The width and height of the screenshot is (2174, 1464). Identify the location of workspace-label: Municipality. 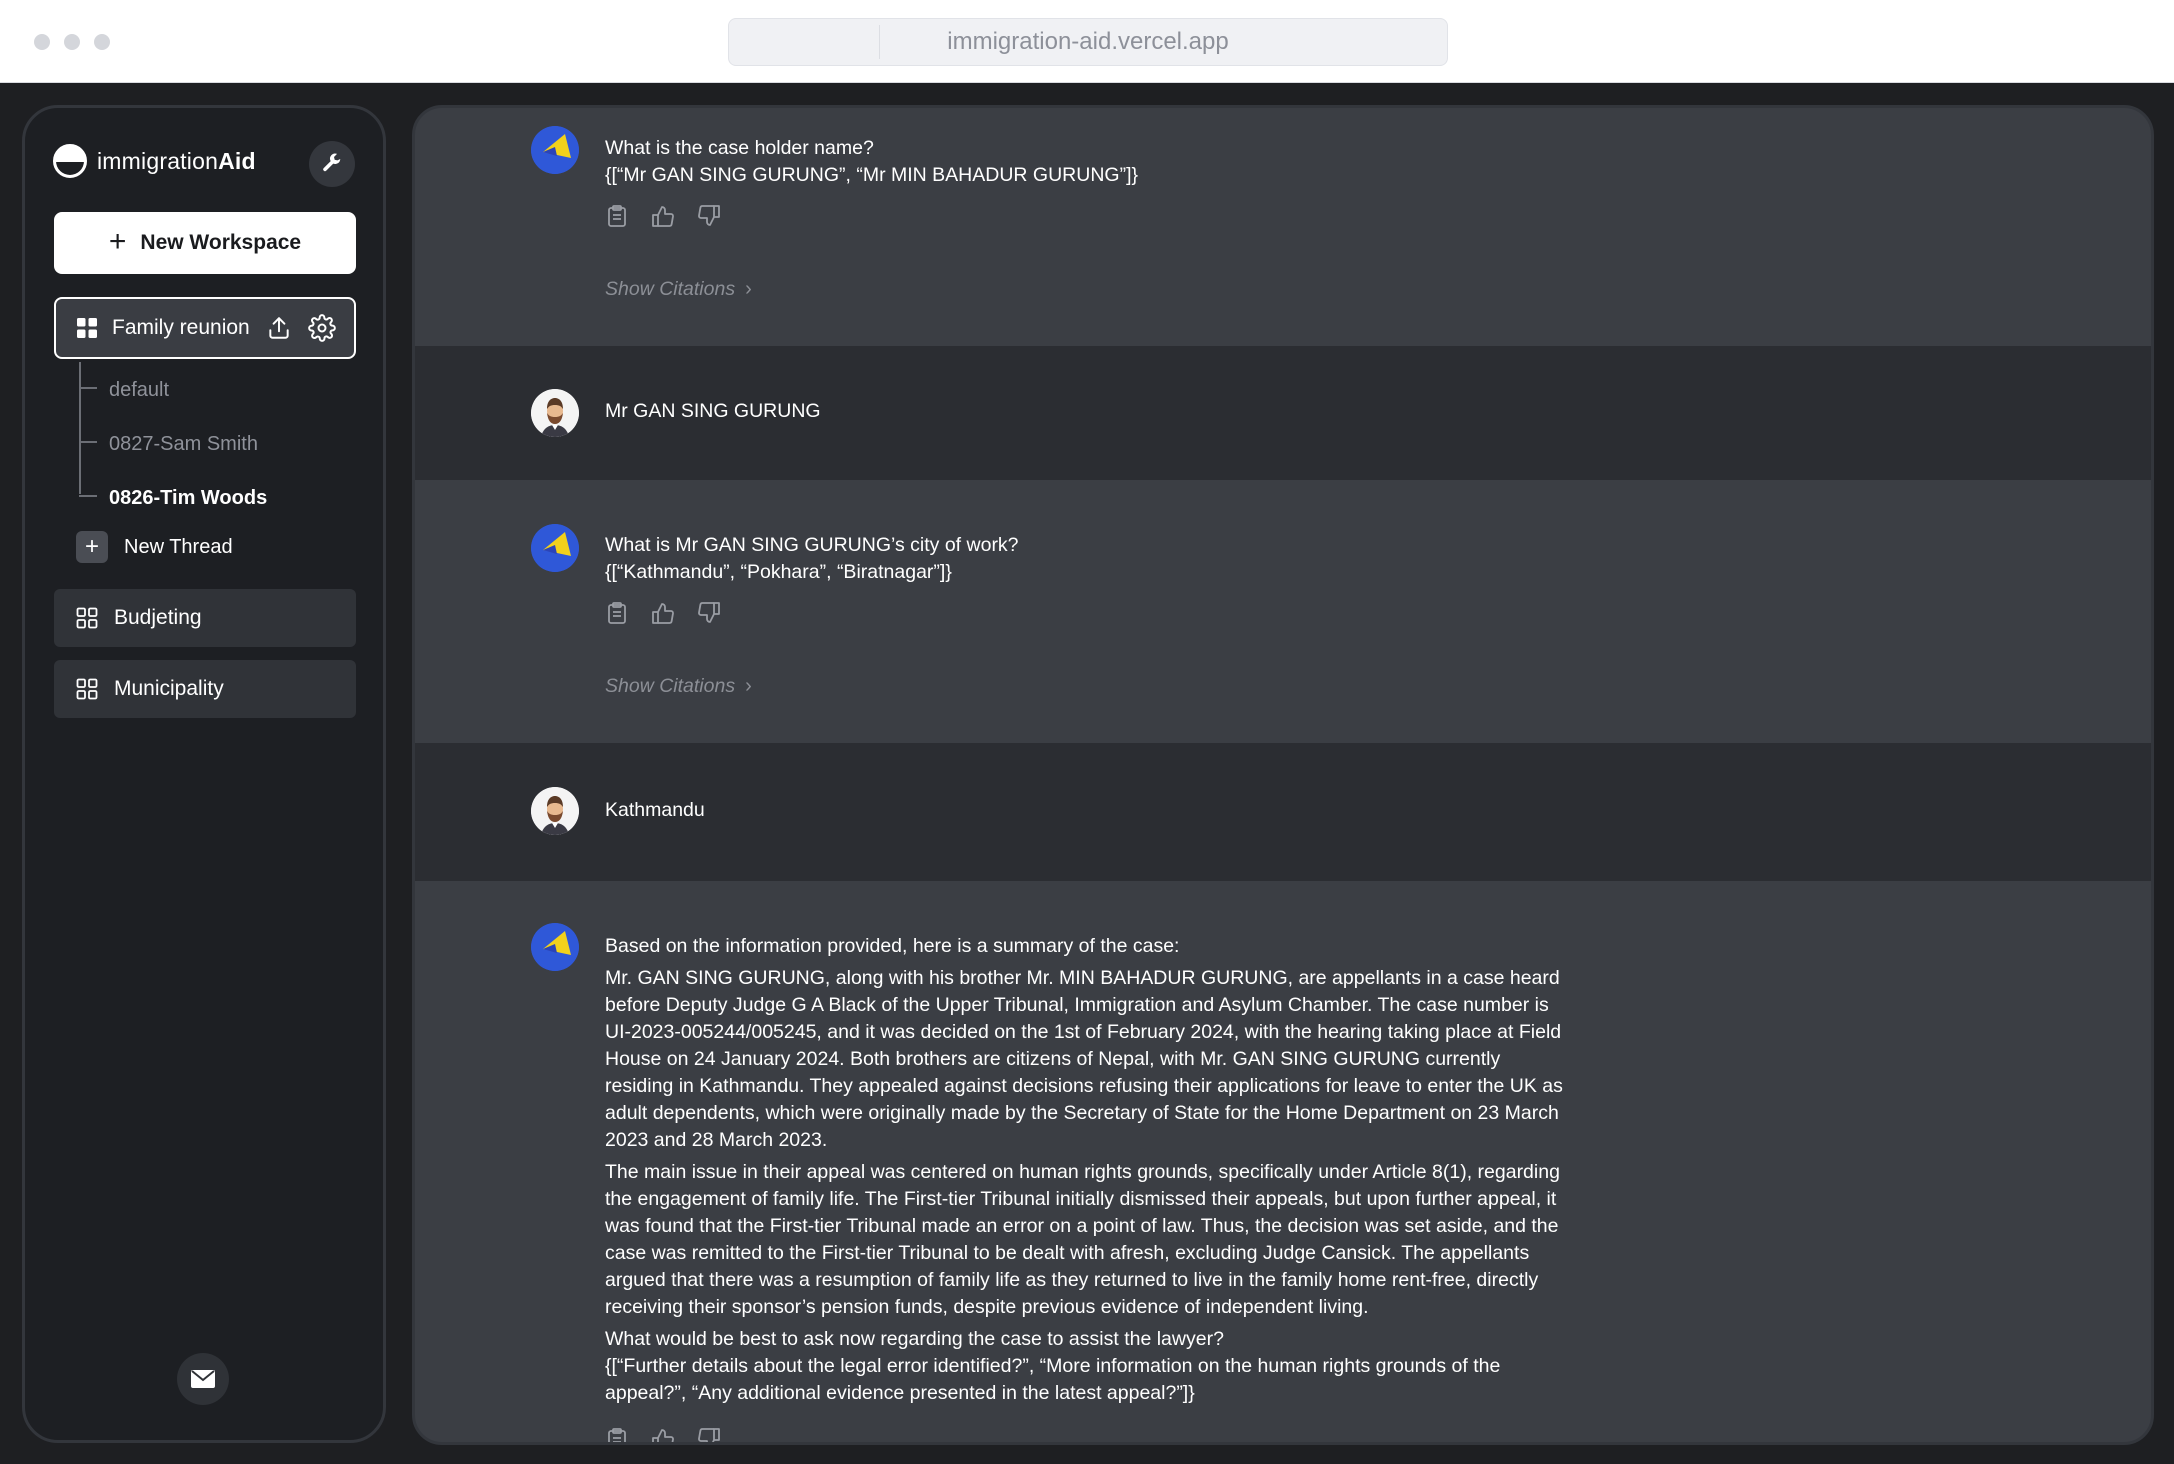
(169, 688).